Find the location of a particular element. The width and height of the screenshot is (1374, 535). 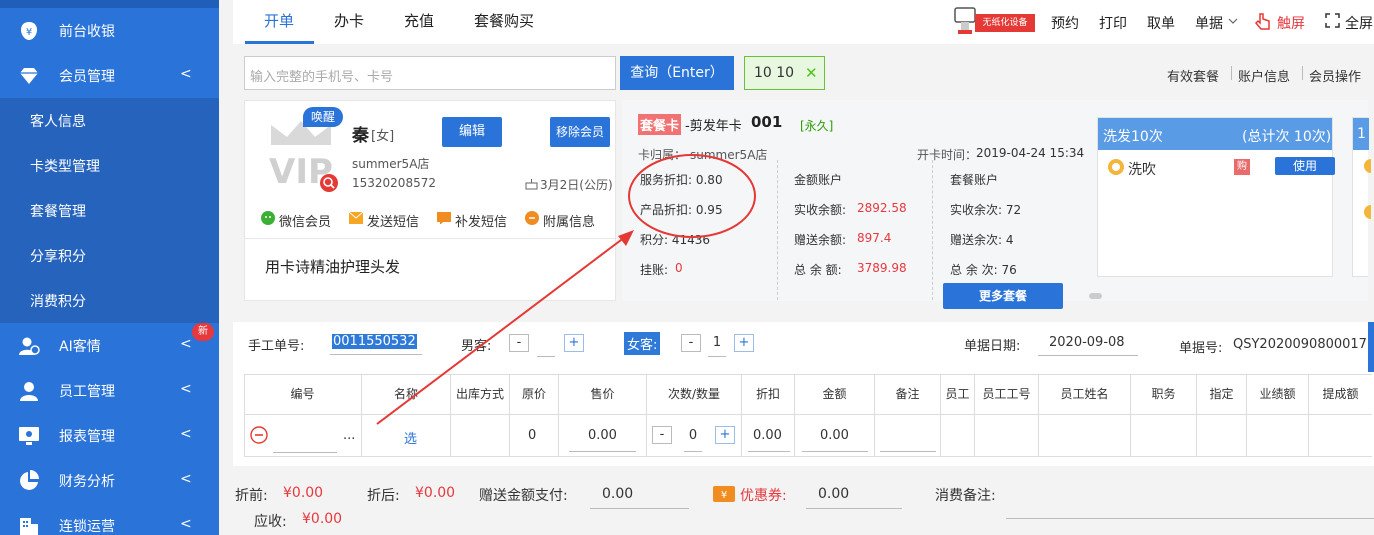

gift-pay-input: 0.00 is located at coordinates (617, 494).